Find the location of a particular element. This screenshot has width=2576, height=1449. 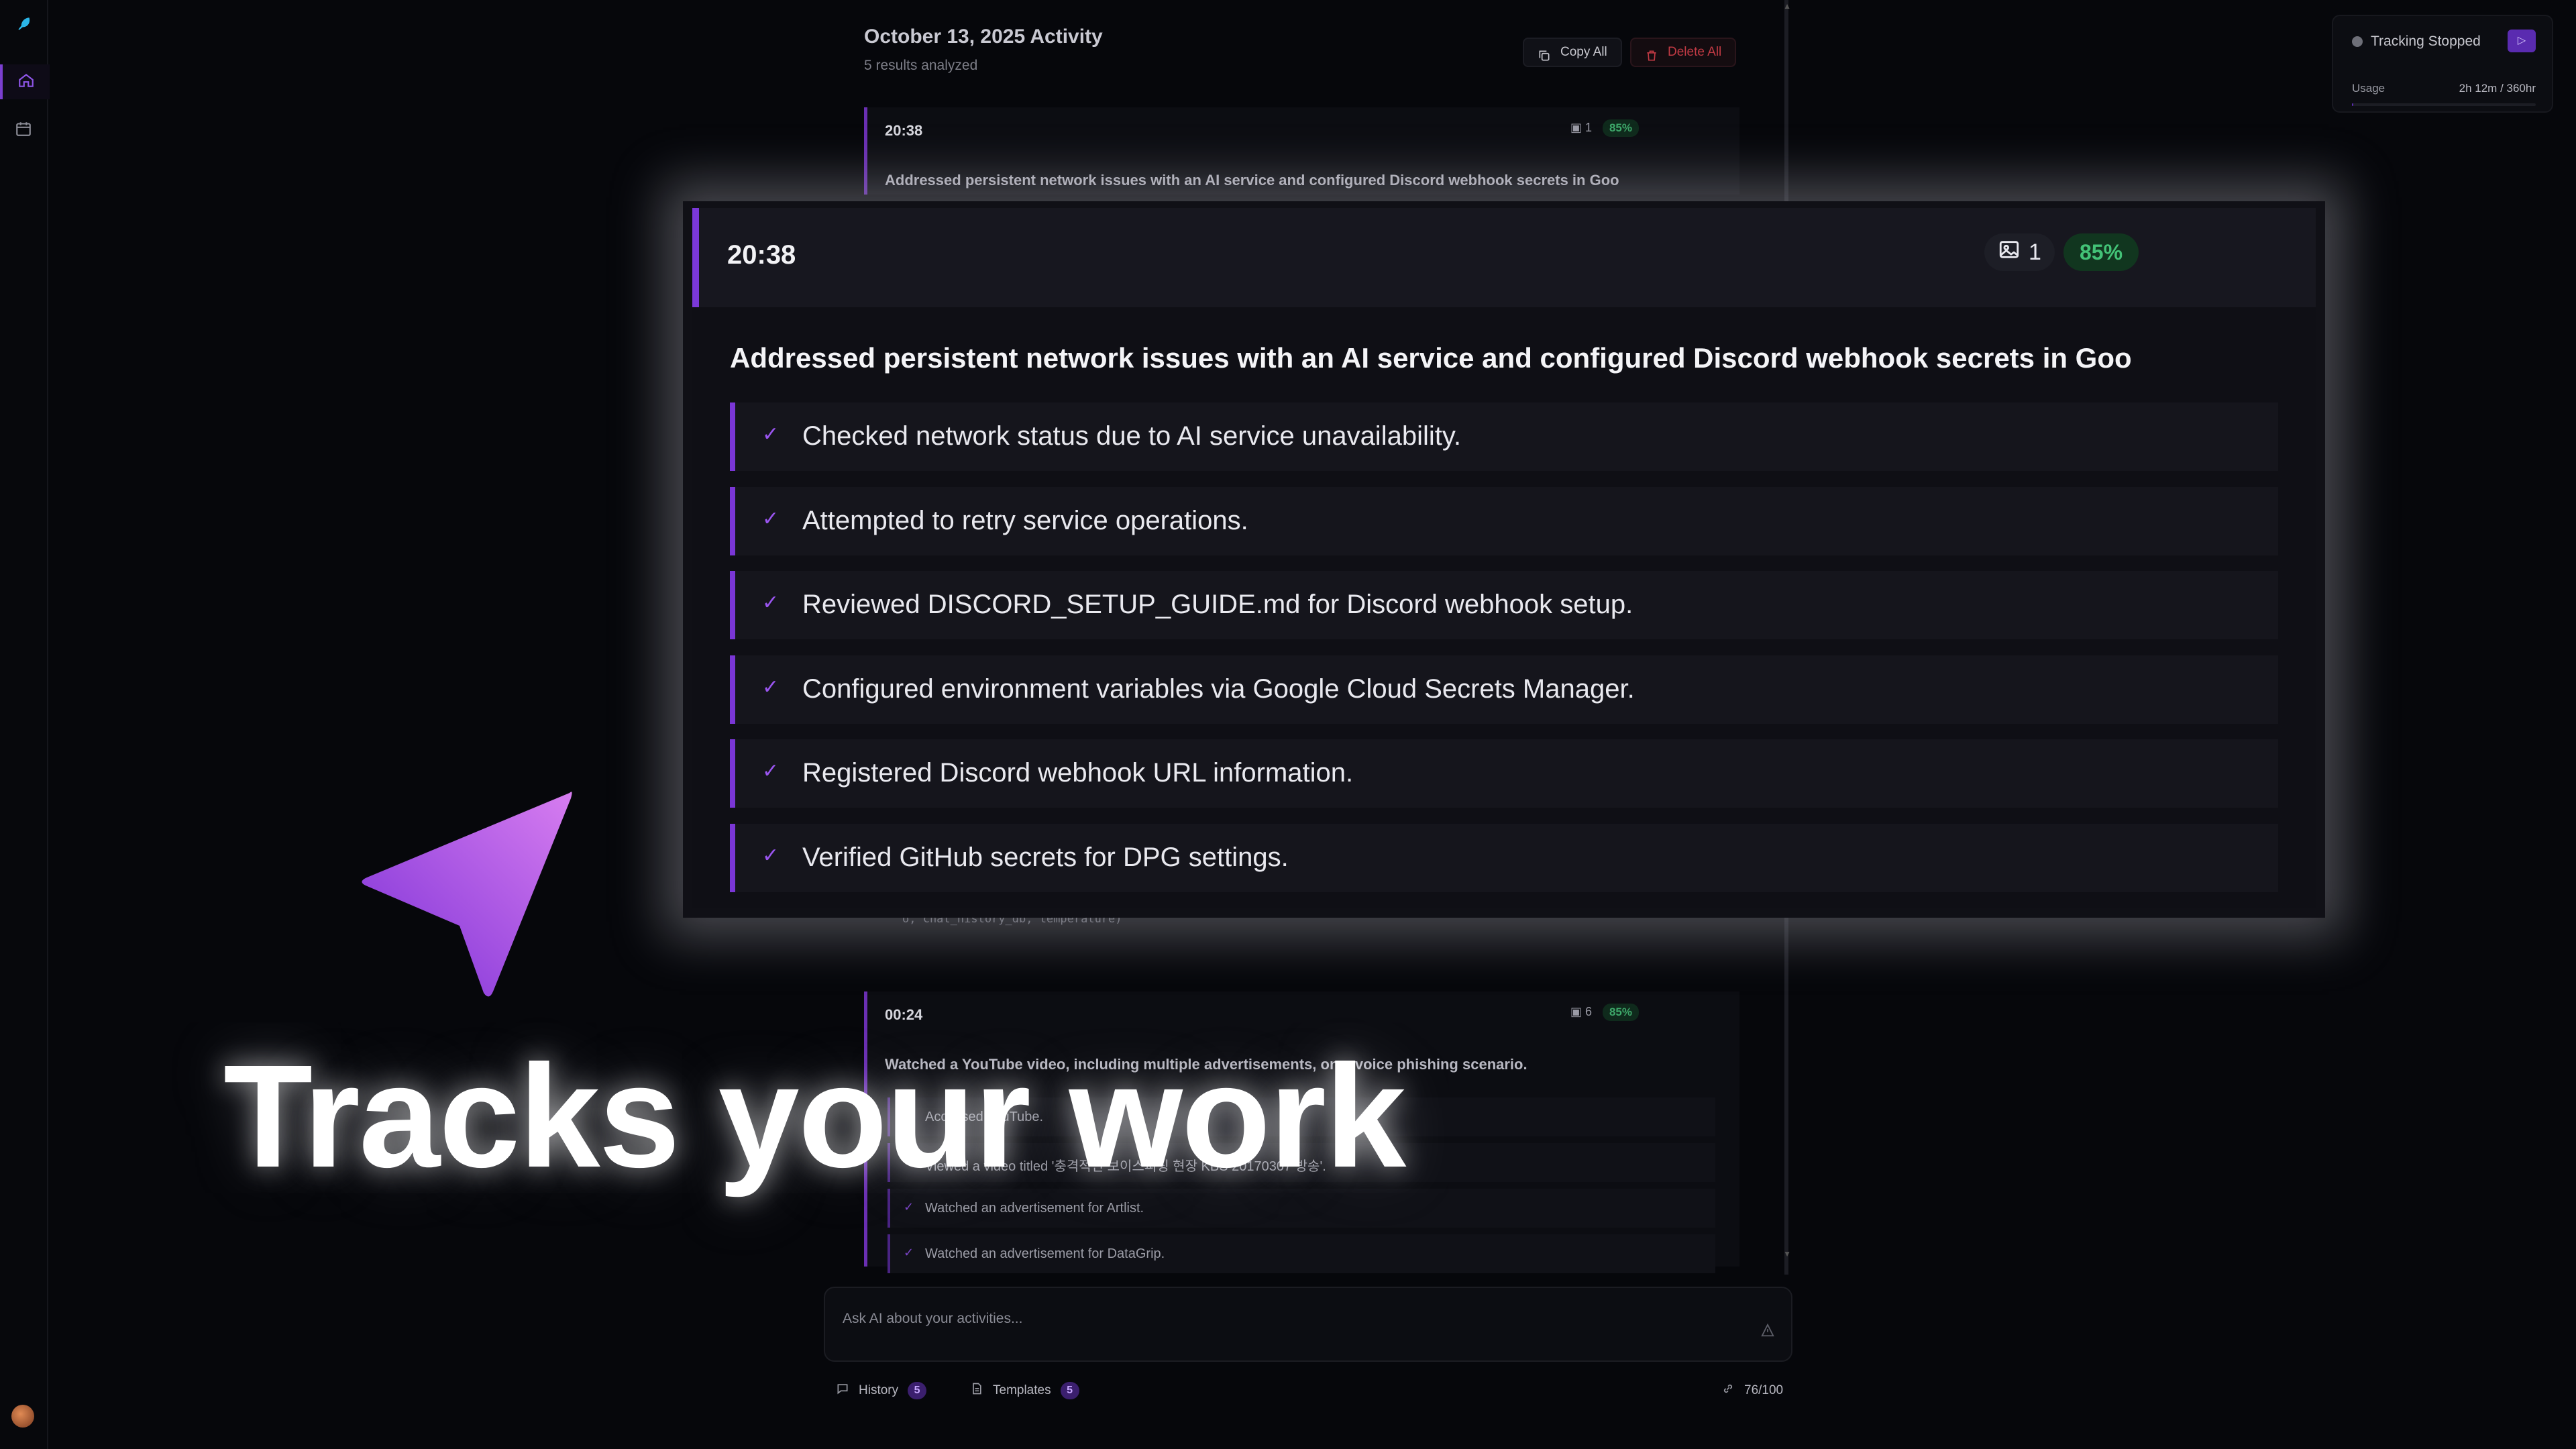

calendar-icon is located at coordinates (23, 130).